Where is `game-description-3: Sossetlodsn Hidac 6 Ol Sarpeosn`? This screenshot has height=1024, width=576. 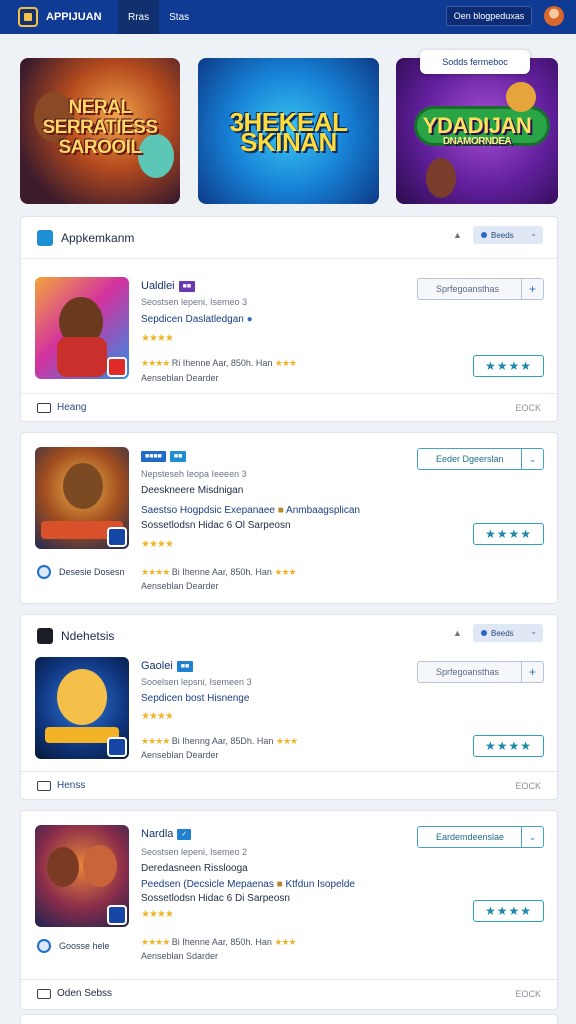
game-description-3: Sossetlodsn Hidac 6 Ol Sarpeosn is located at coordinates (216, 525).